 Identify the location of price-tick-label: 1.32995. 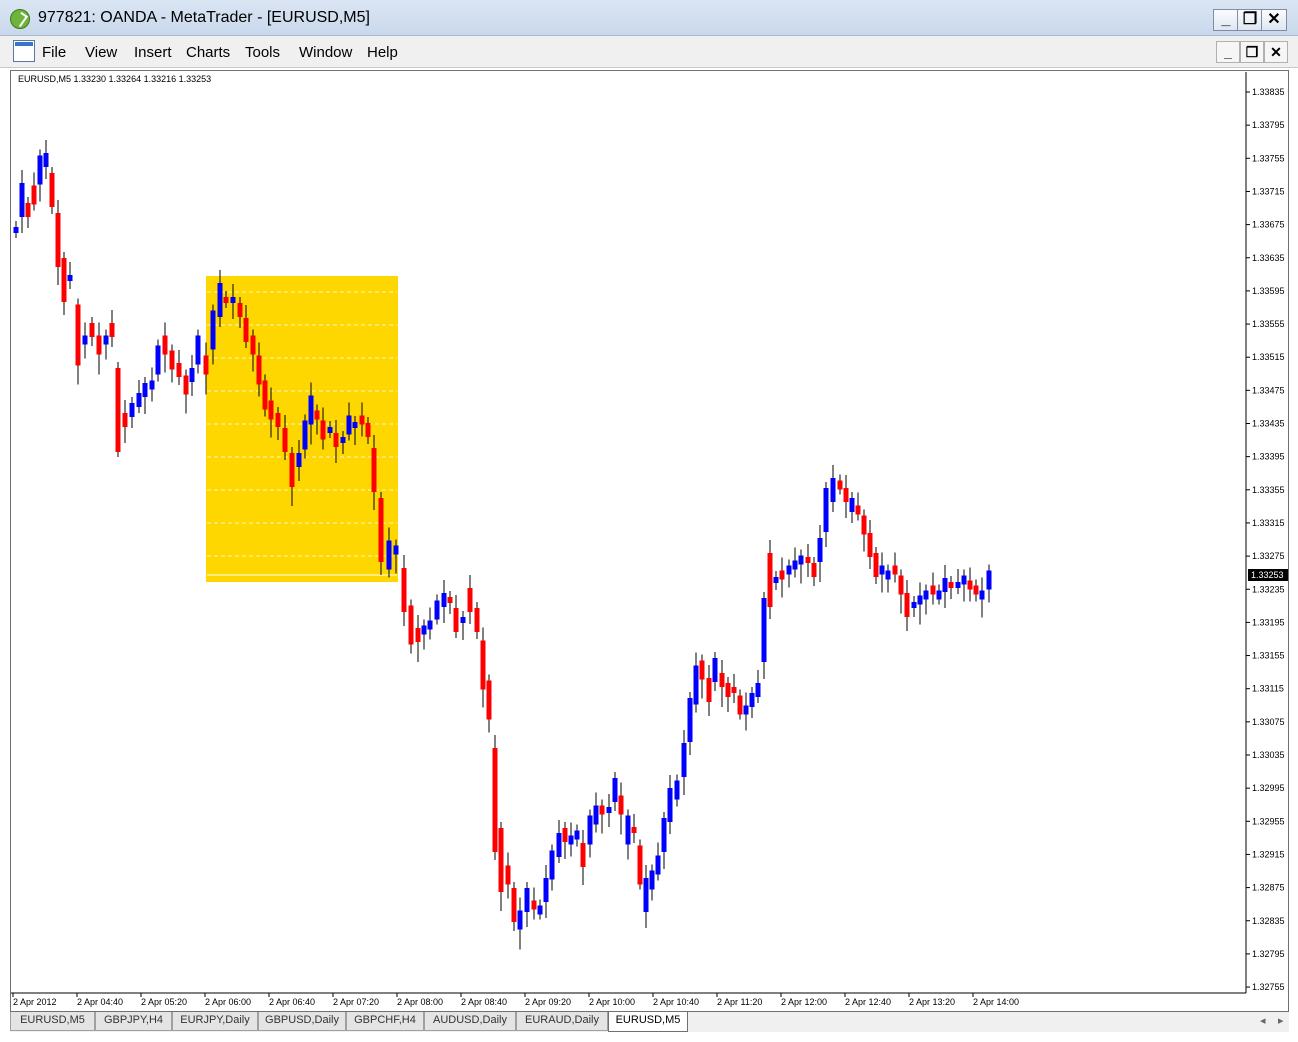
(1268, 788).